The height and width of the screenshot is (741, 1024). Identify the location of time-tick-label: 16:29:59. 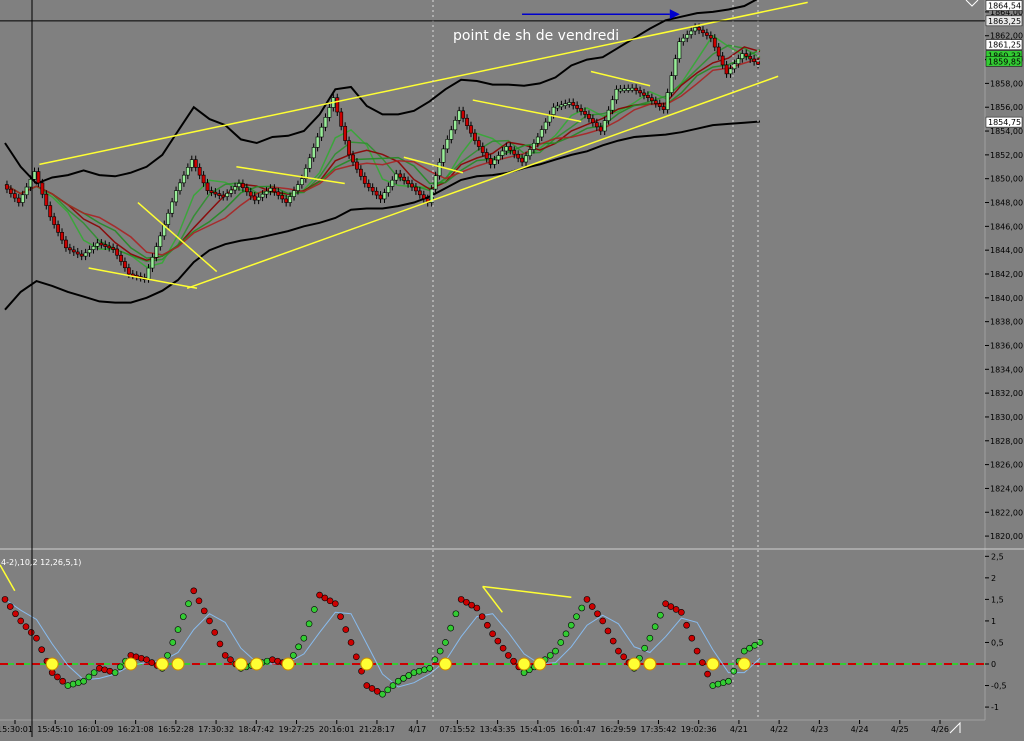
(618, 729).